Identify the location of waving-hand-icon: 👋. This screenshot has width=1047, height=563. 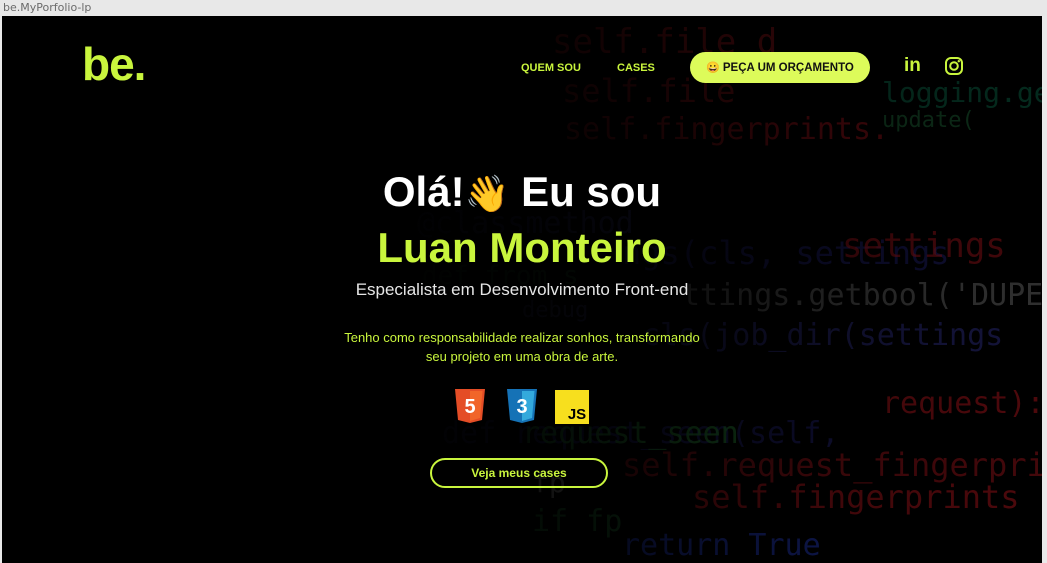
(487, 193).